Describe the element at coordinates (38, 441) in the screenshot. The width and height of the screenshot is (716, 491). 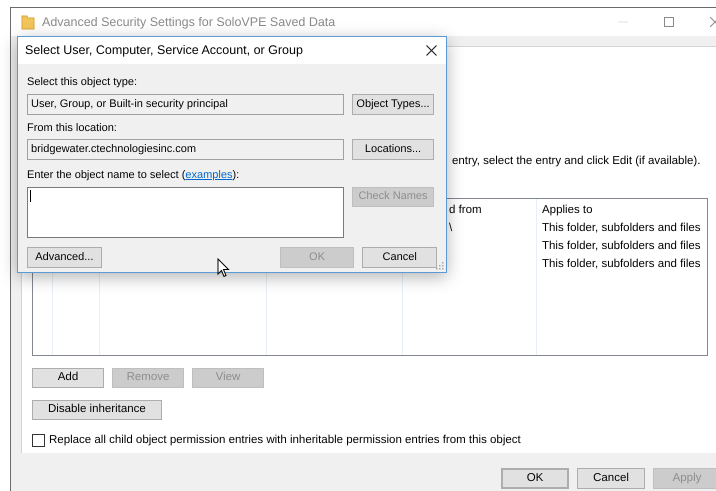
I see `checkbox` at that location.